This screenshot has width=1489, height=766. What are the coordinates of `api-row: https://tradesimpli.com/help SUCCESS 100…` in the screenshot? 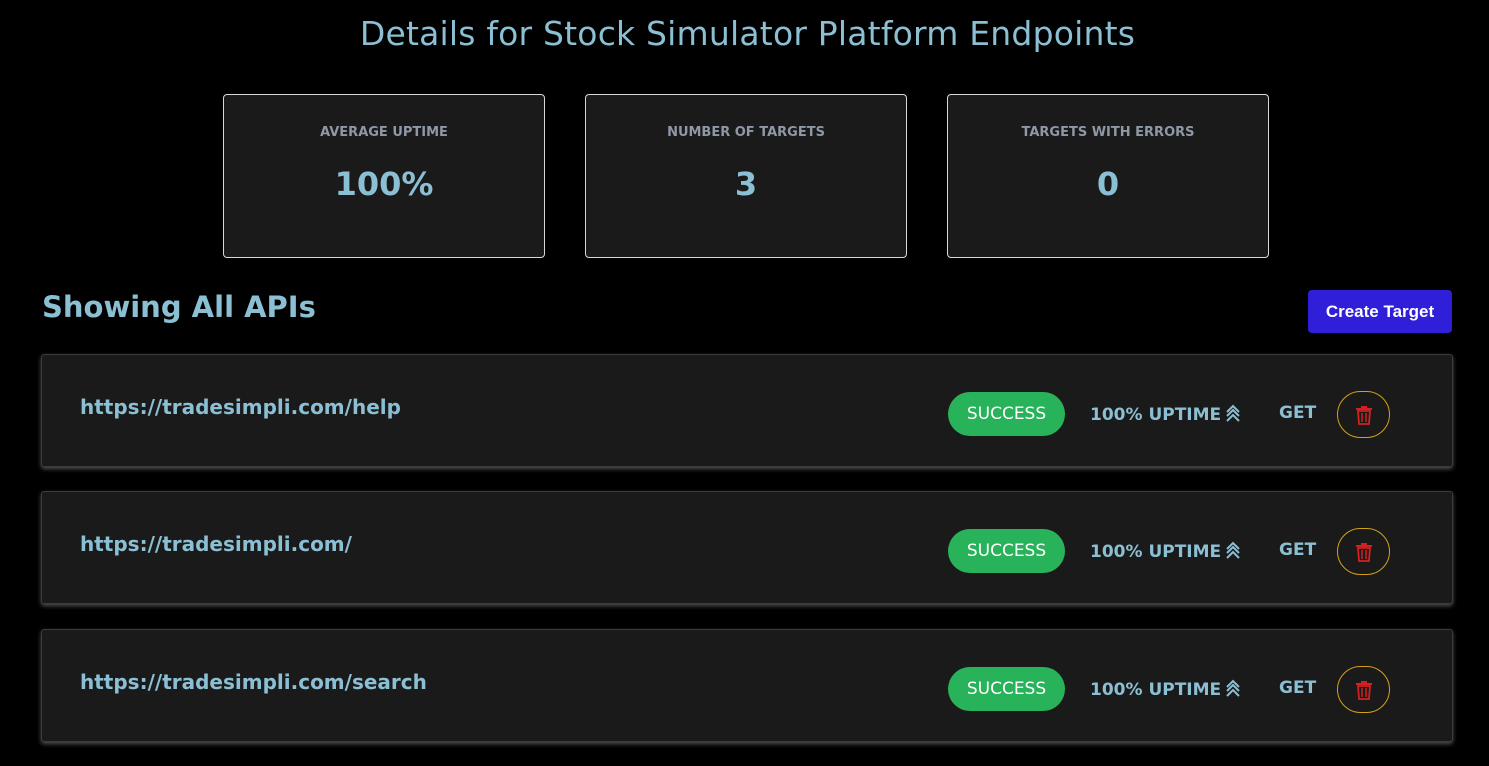 It's located at (747, 410).